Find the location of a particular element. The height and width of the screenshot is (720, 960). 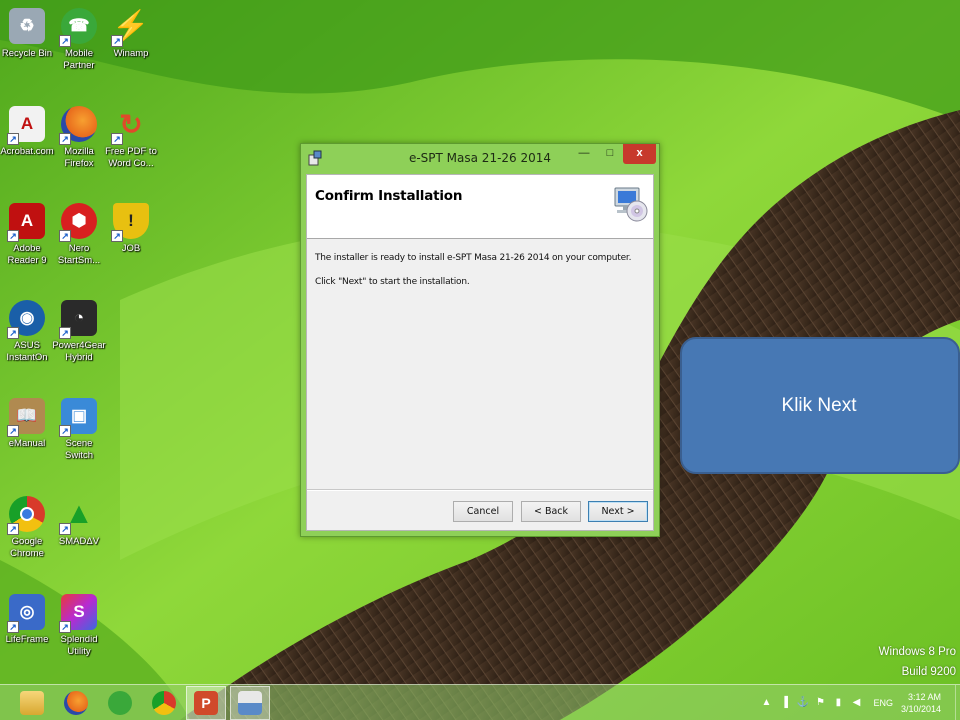

mobile-partner-shortcut: ☎ ↗ Mobile Partner is located at coordinates (79, 40).